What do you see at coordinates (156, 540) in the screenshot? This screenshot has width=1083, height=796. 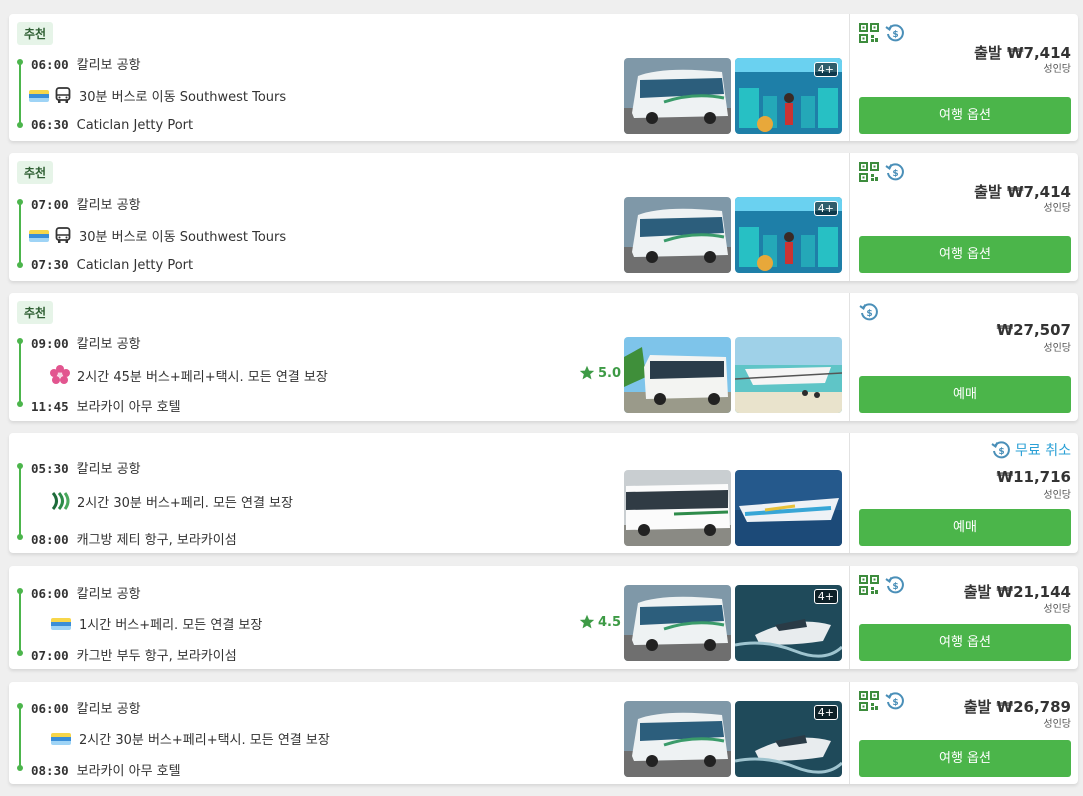 I see `arrival-place: 캐그방 제티 항구, 보라카이섬` at bounding box center [156, 540].